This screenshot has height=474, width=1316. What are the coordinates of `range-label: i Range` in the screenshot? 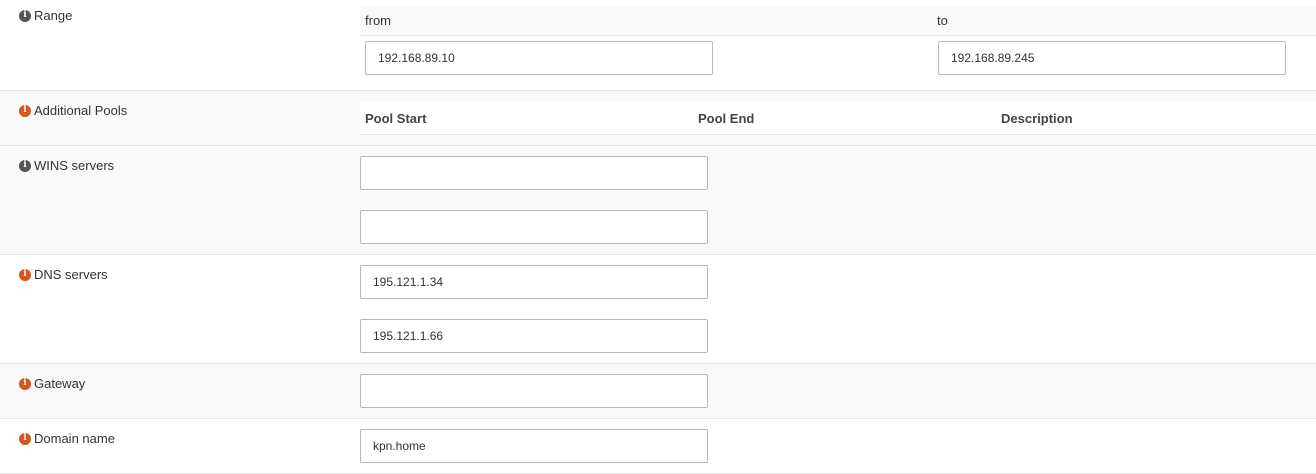 It's located at (45, 15).